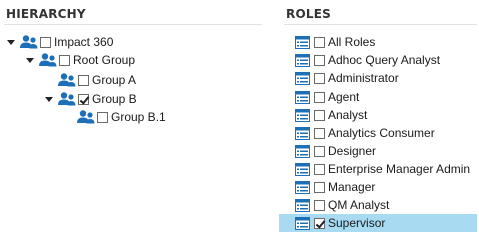 The width and height of the screenshot is (479, 240). What do you see at coordinates (352, 187) in the screenshot?
I see `role-label: Manager` at bounding box center [352, 187].